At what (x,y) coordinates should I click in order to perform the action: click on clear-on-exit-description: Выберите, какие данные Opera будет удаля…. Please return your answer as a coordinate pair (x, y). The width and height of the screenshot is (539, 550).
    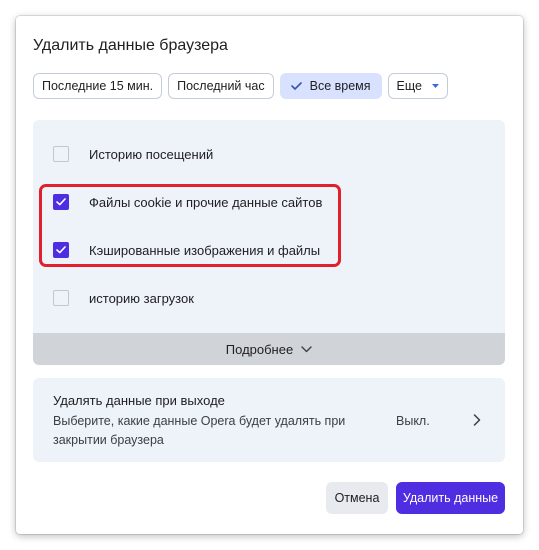
    Looking at the image, I should click on (199, 430).